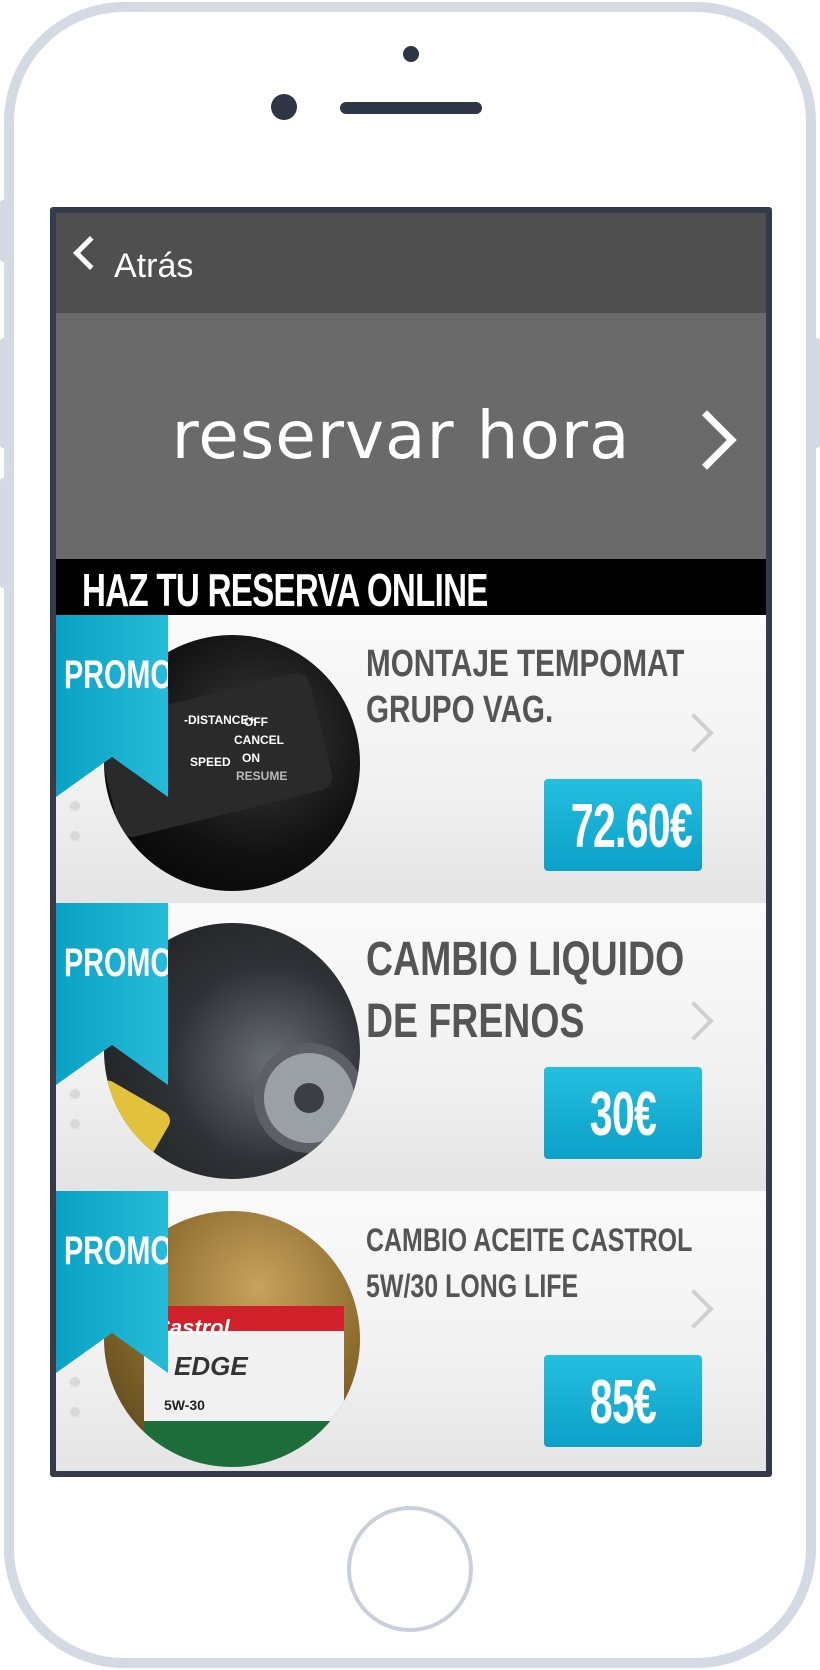 The width and height of the screenshot is (820, 1670). I want to click on price: 85€, so click(623, 1402).